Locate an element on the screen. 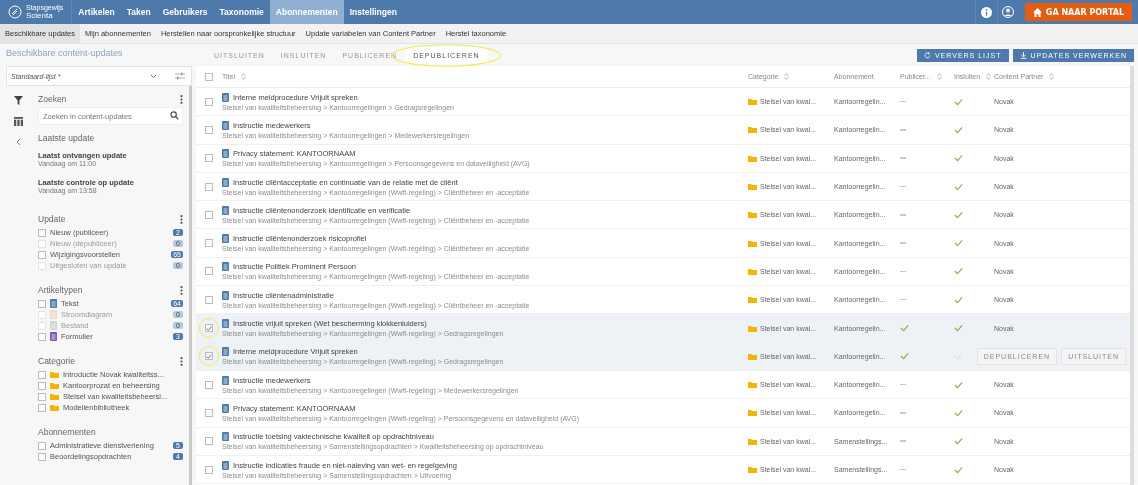  home-icon is located at coordinates (1037, 12).